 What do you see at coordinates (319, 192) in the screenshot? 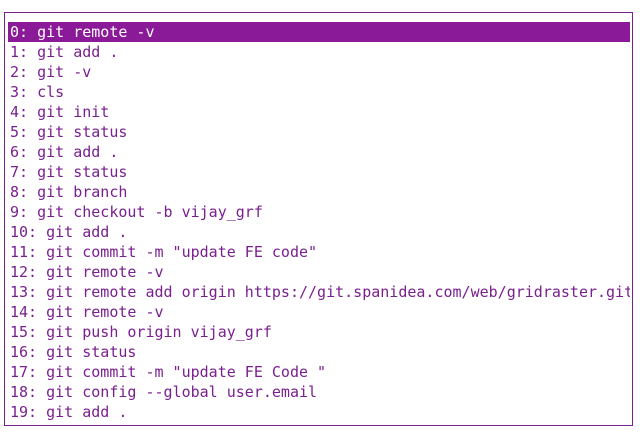
I see `history-item: 8: git branch` at bounding box center [319, 192].